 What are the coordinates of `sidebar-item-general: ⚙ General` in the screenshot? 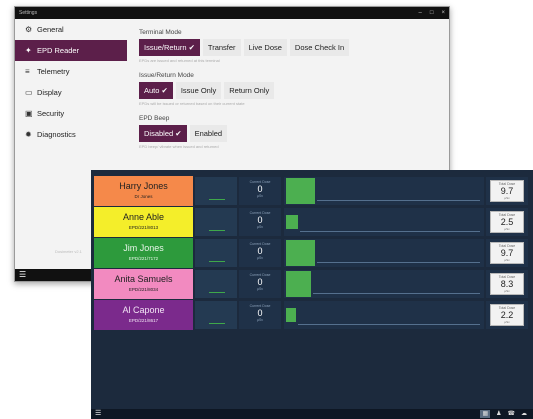 It's located at (71, 29).